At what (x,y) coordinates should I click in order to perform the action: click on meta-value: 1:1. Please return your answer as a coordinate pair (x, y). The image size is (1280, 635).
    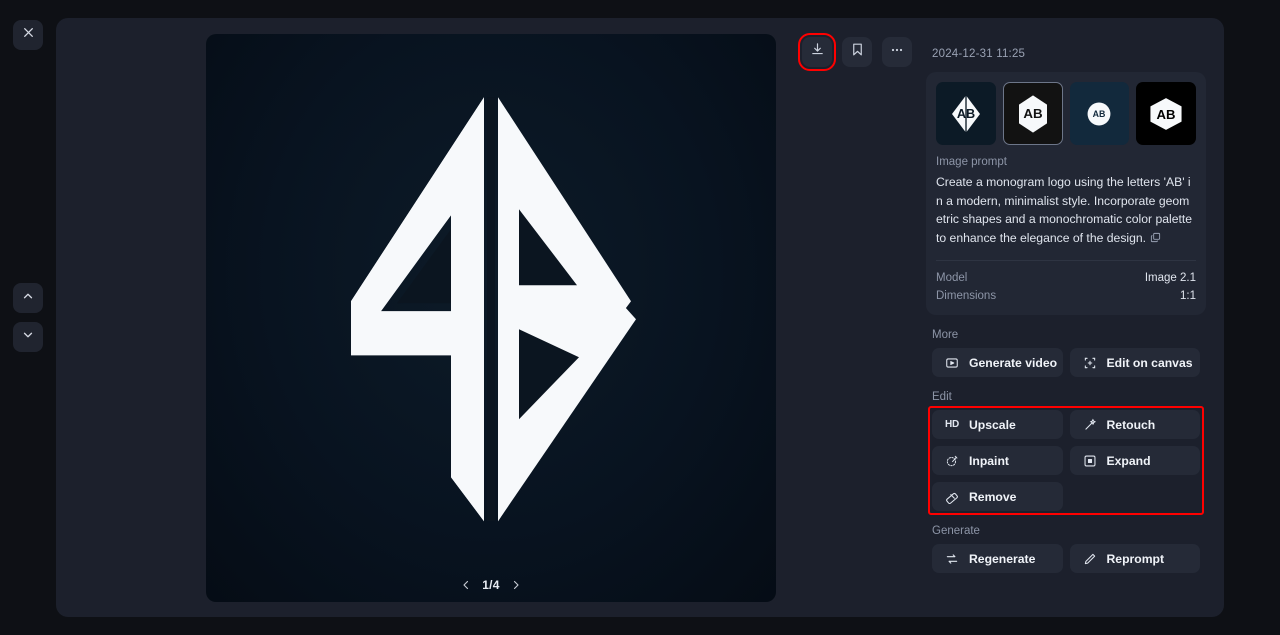
    Looking at the image, I should click on (1188, 296).